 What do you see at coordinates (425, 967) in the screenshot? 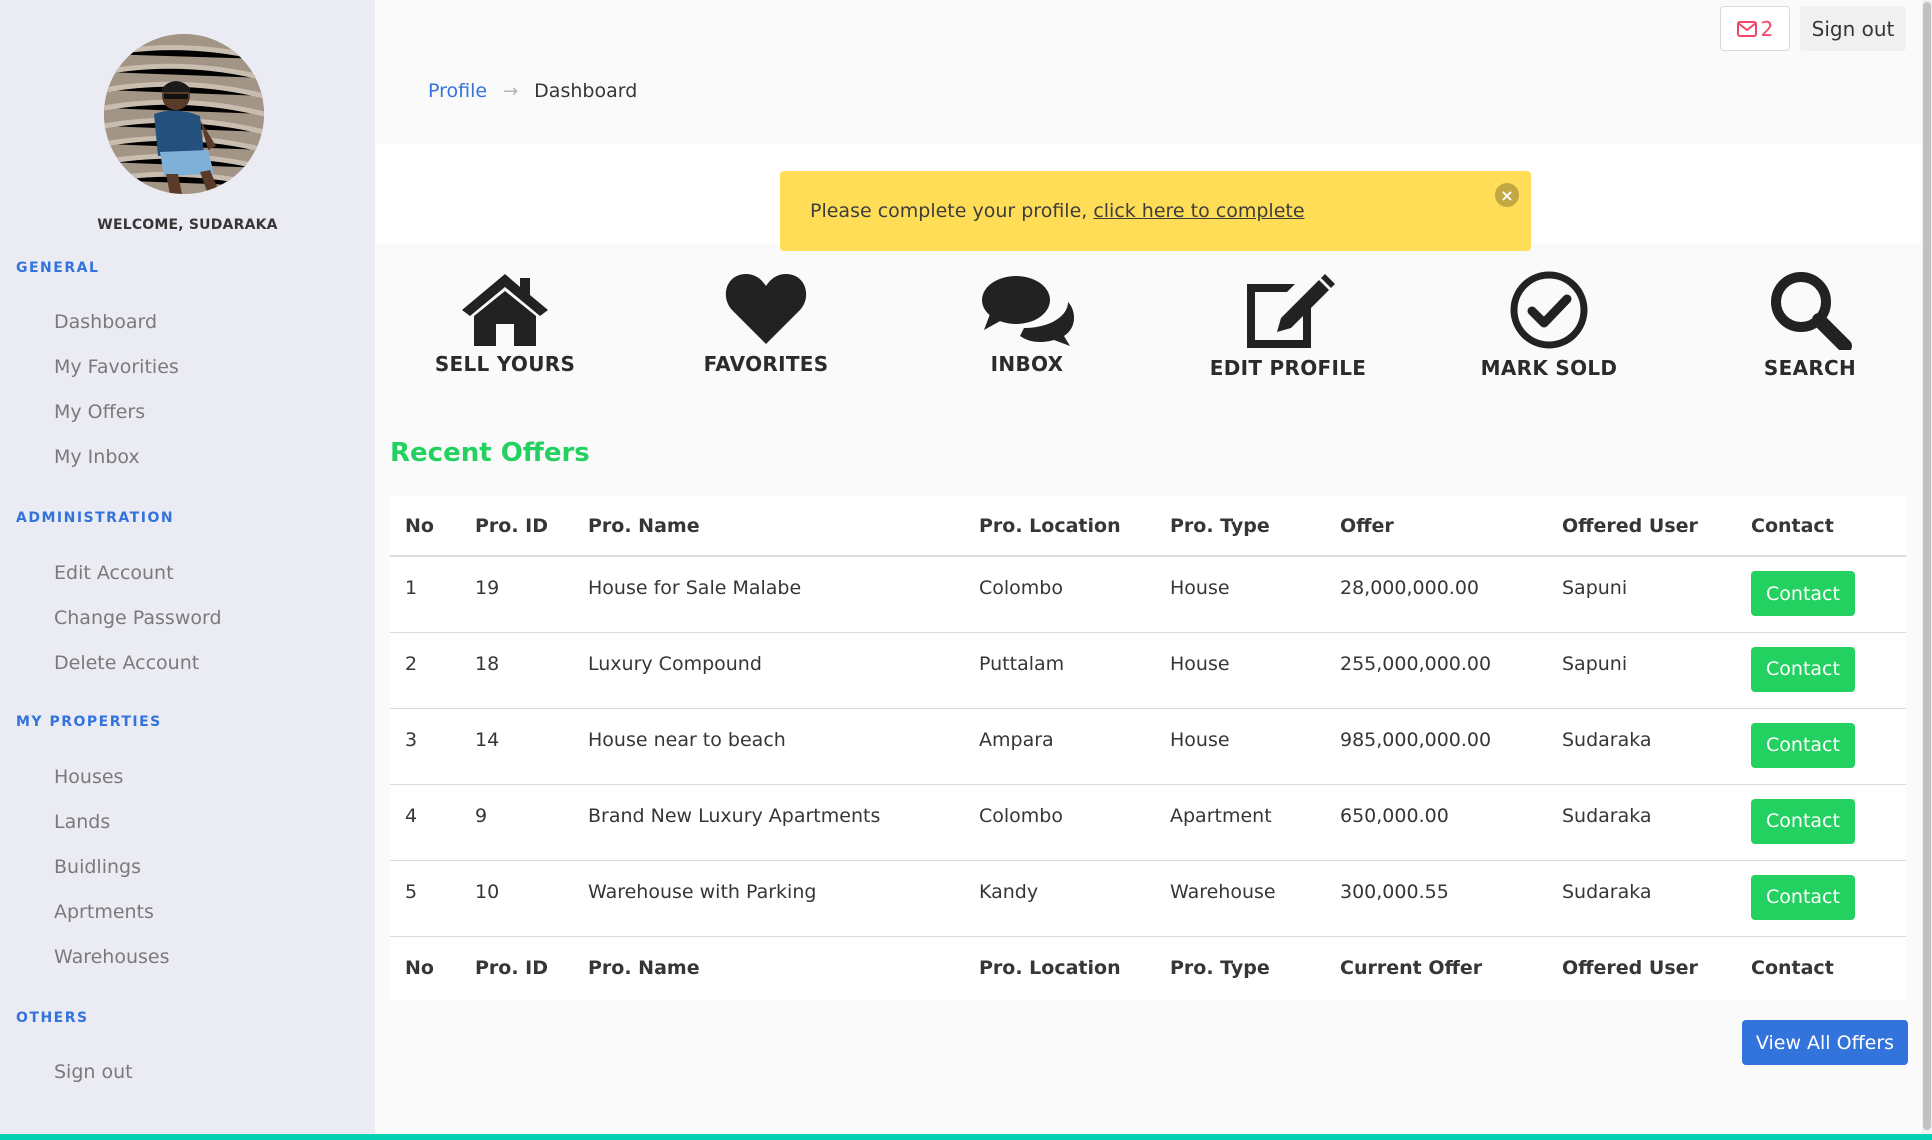
I see `footer-no: No` at bounding box center [425, 967].